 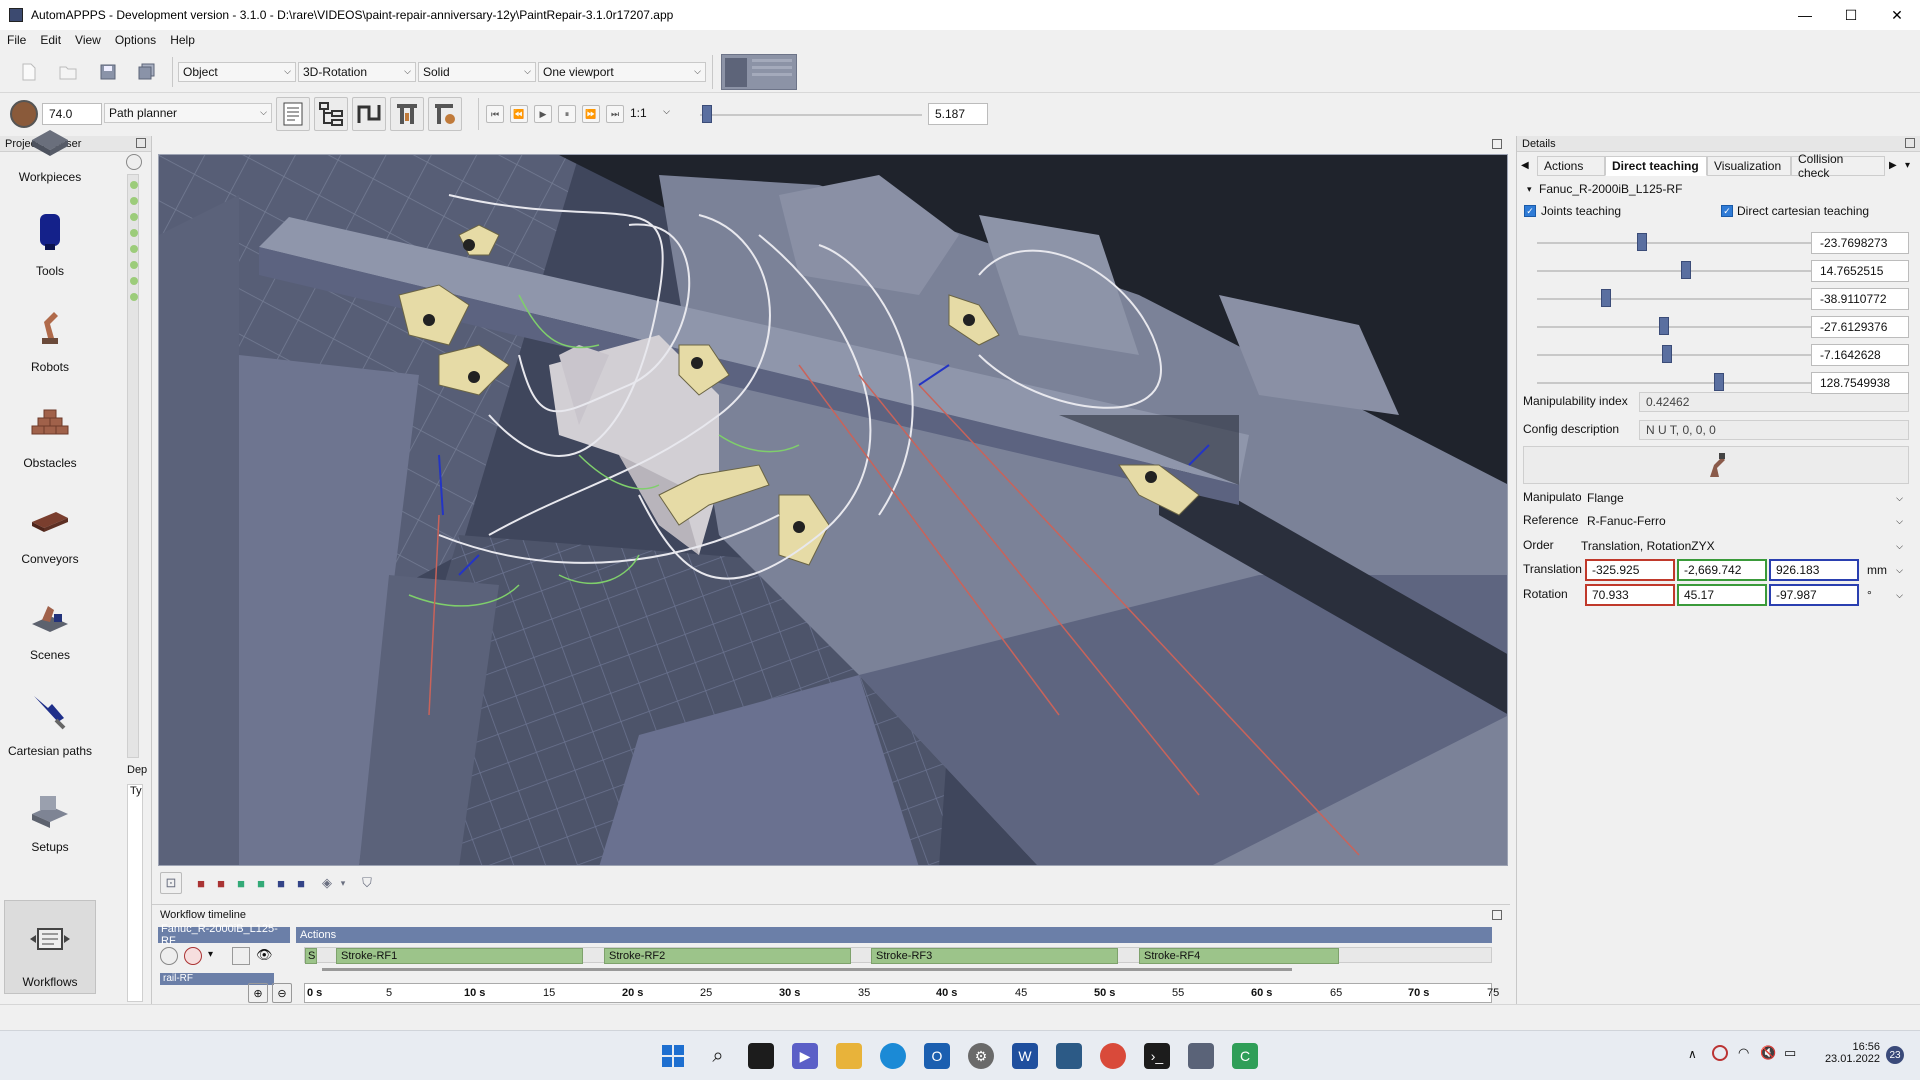 I want to click on photos-icon, so click(x=1069, y=1056).